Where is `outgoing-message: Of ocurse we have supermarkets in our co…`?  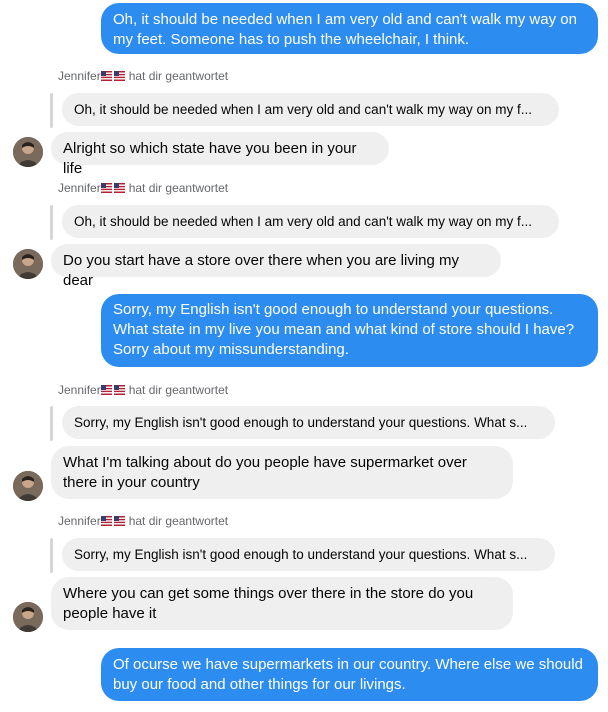 outgoing-message: Of ocurse we have supermarkets in our co… is located at coordinates (349, 674).